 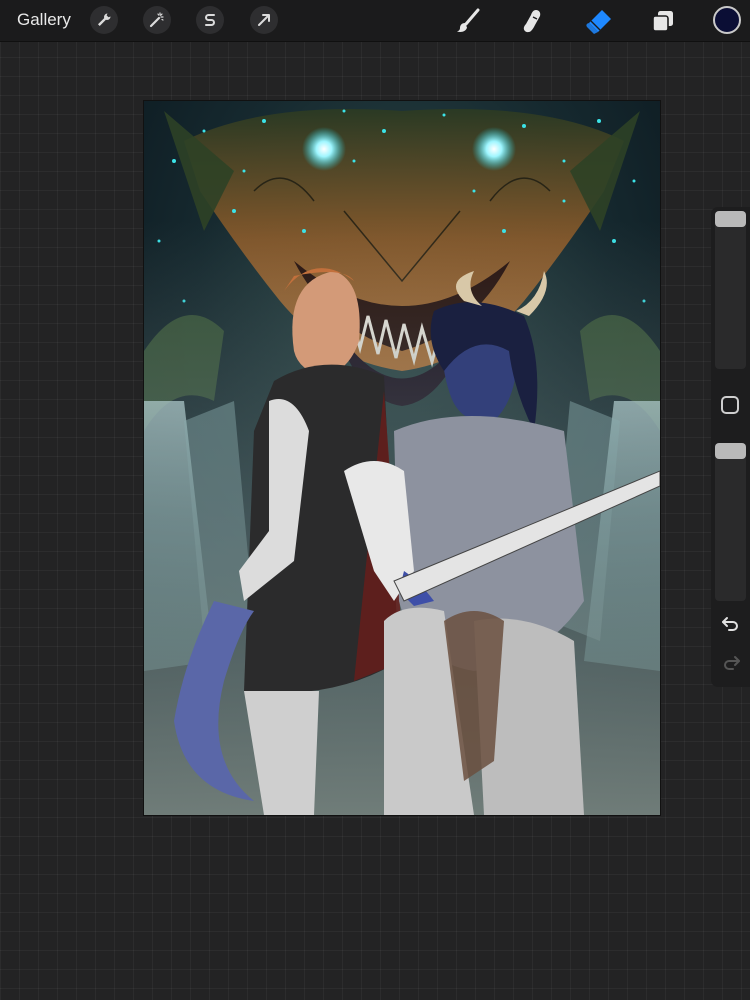 I want to click on arrow-cursor-icon, so click(x=264, y=20).